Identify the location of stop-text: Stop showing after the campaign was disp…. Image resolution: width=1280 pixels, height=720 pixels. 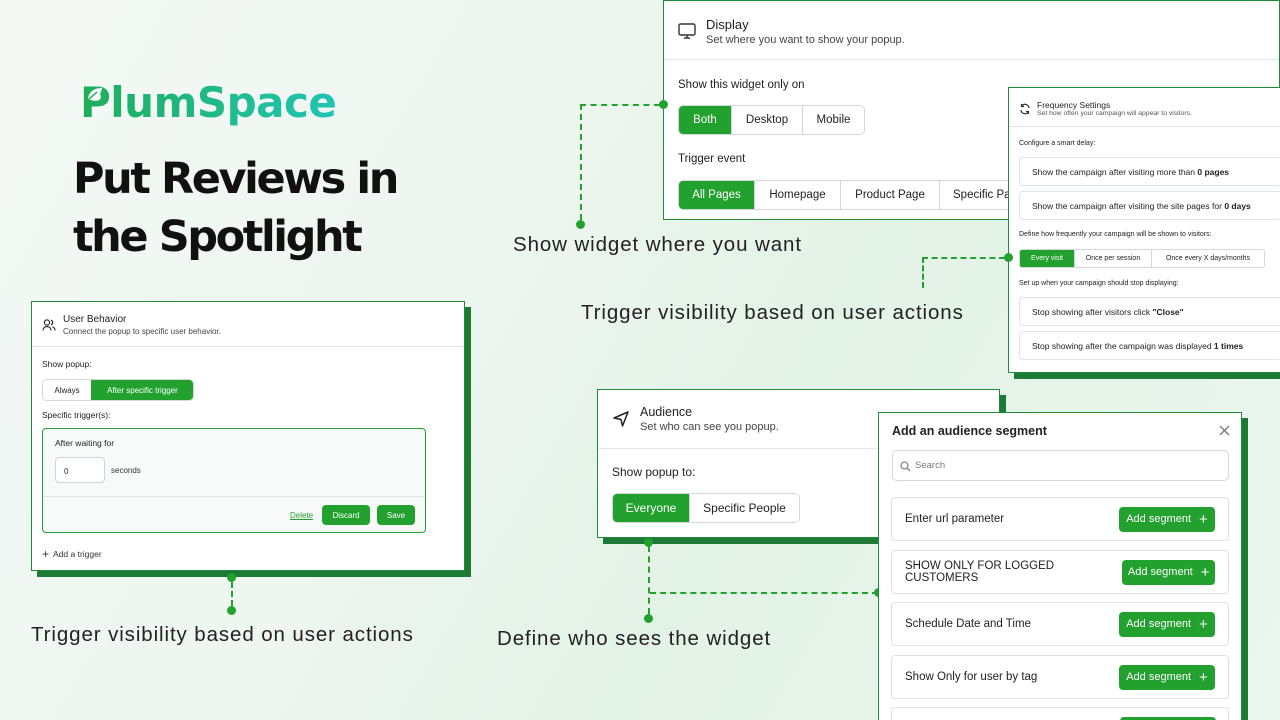
(1123, 345).